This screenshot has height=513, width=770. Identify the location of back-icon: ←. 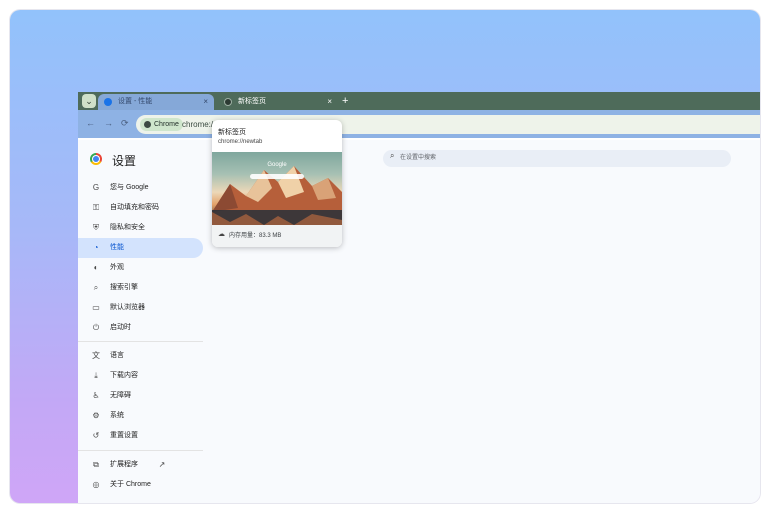
(90, 123).